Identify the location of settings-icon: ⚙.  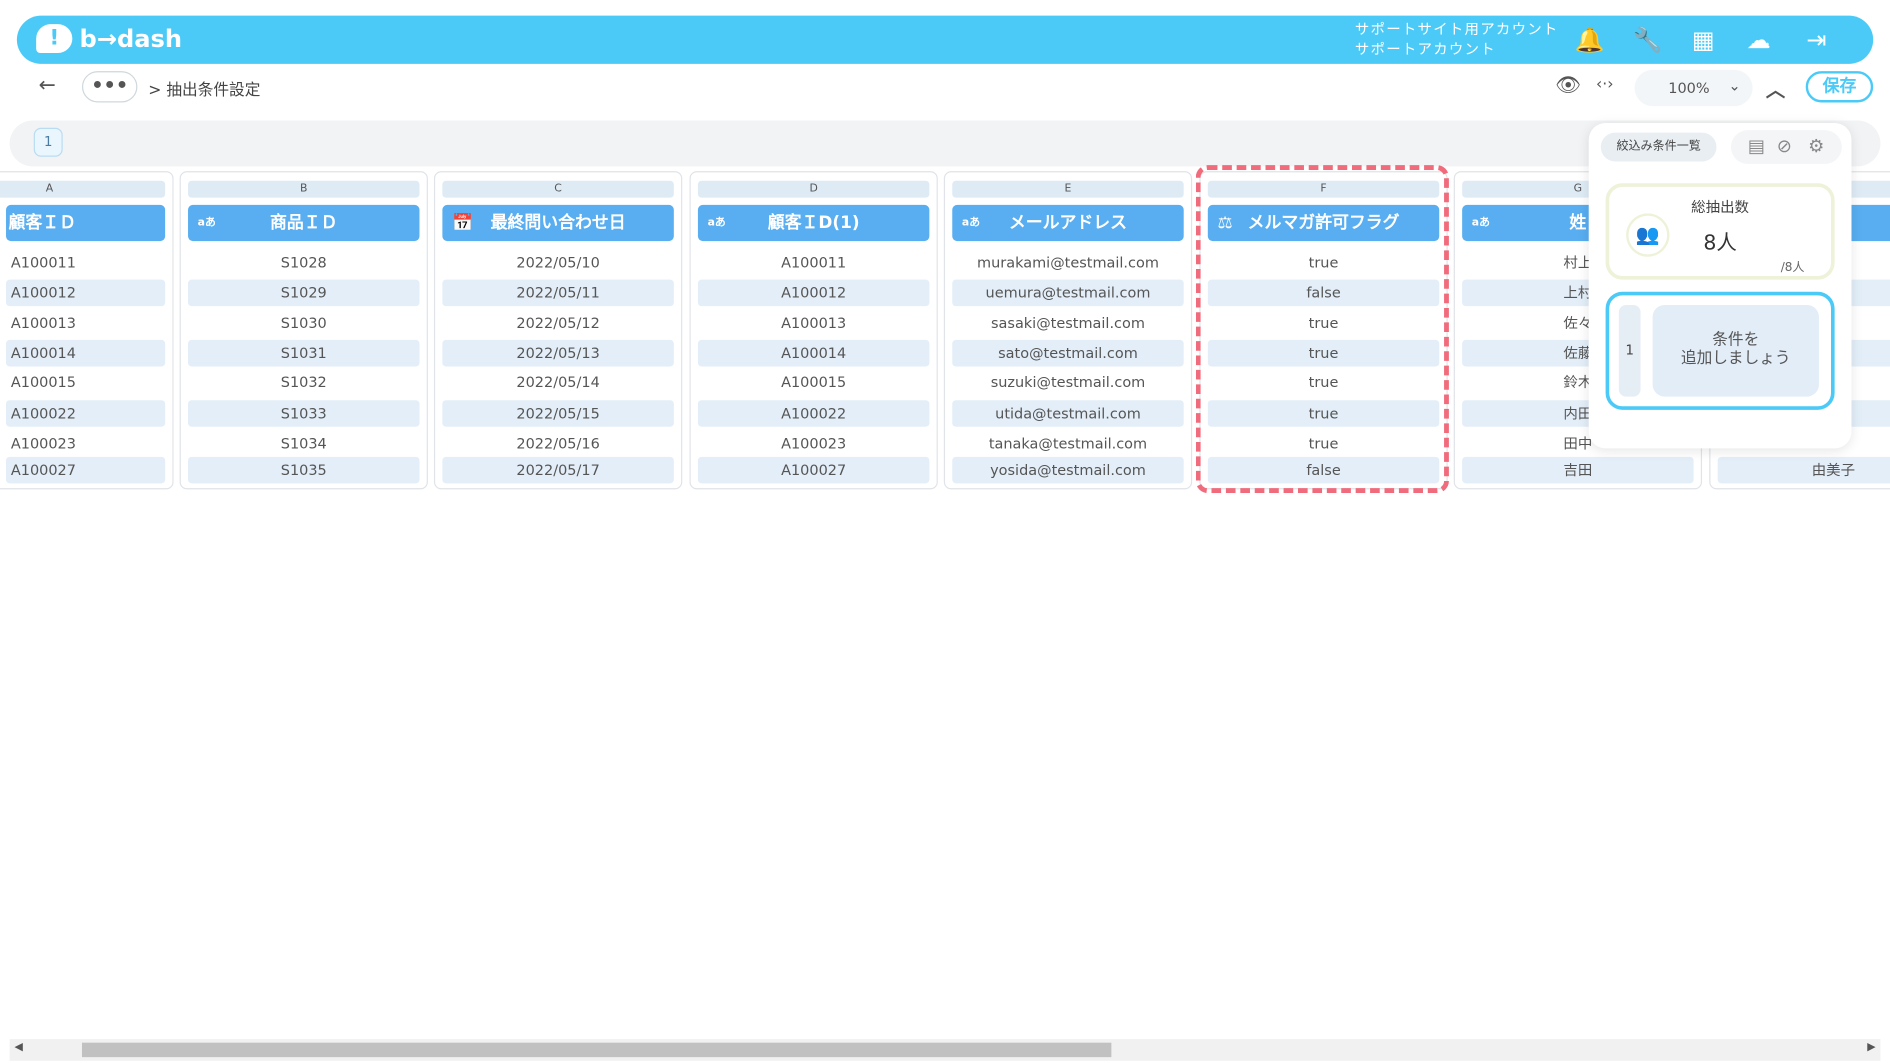
(1816, 146).